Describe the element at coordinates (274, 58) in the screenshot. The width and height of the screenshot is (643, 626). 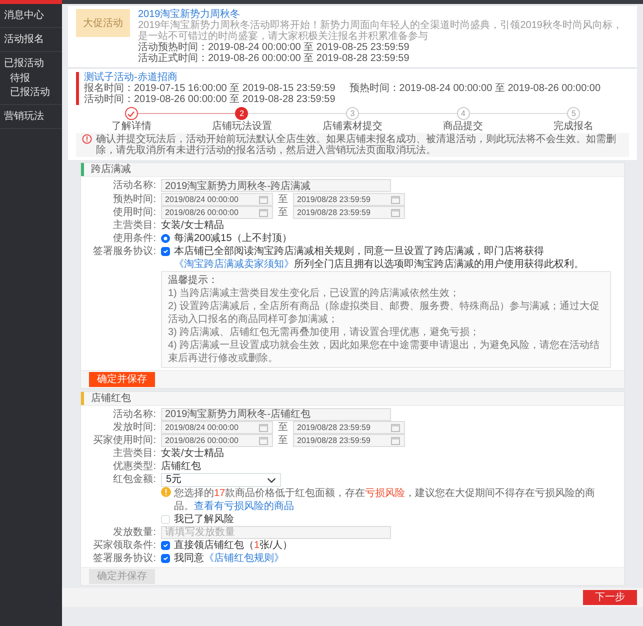
I see `campaign-time: 活动正式时间：2019-08-26 00:00:00 至 2019-08-28 23:59:59` at that location.